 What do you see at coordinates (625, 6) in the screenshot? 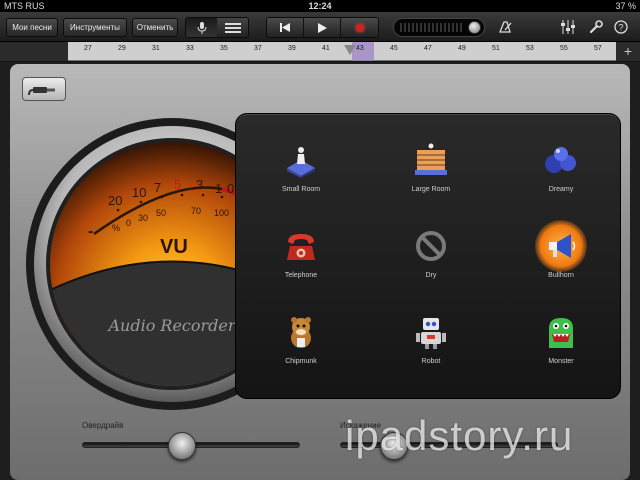
I see `battery-label: 37 %` at bounding box center [625, 6].